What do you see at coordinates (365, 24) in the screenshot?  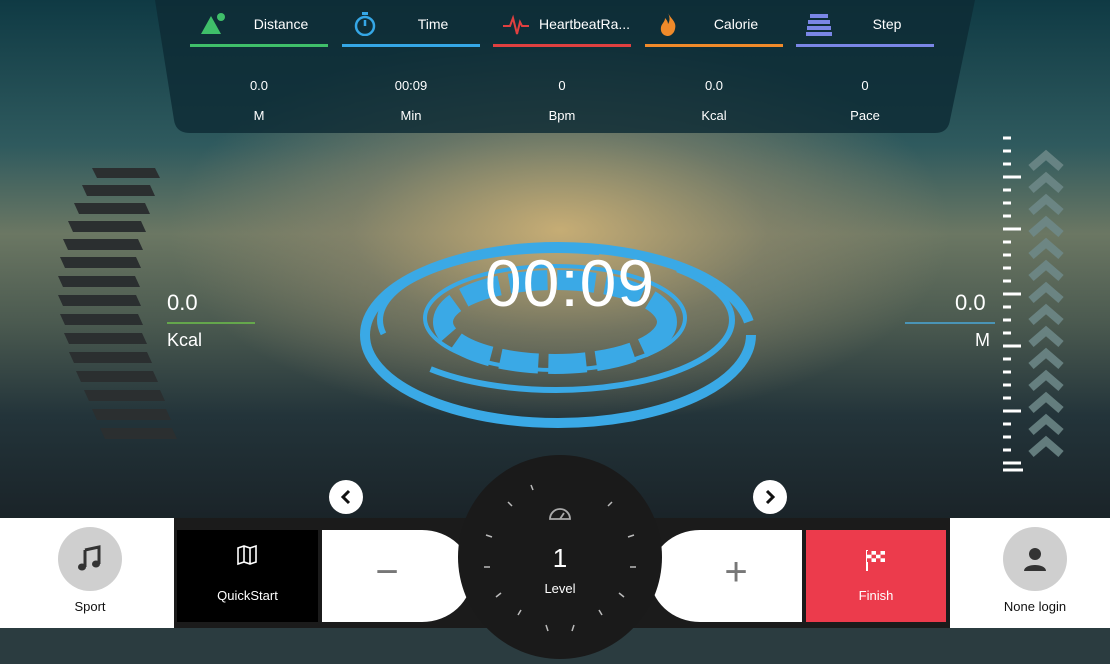 I see `stopwatch-icon` at bounding box center [365, 24].